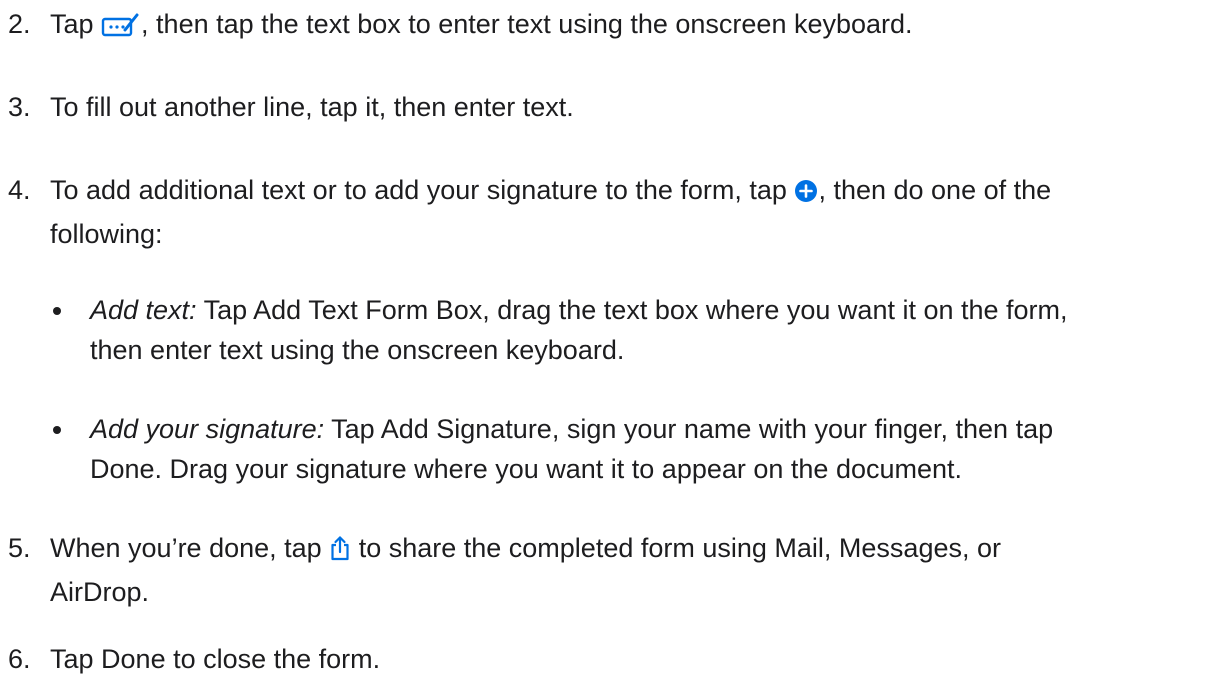 Image resolution: width=1222 pixels, height=679 pixels. Describe the element at coordinates (190, 548) in the screenshot. I see `step-text-part: When you’re done, tap` at that location.